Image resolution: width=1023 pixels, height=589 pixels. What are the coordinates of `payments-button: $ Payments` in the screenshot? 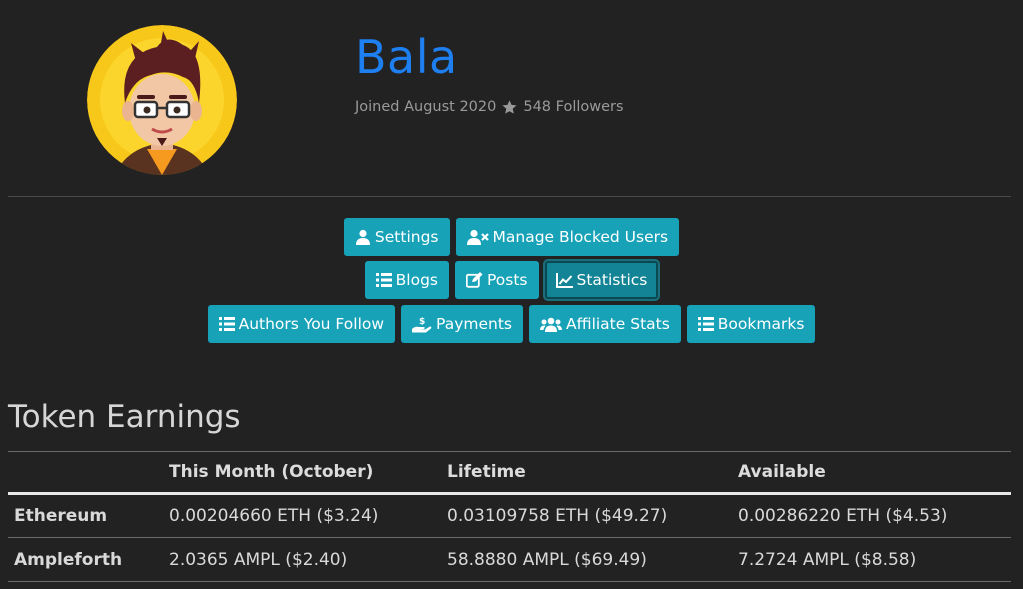 It's located at (462, 324).